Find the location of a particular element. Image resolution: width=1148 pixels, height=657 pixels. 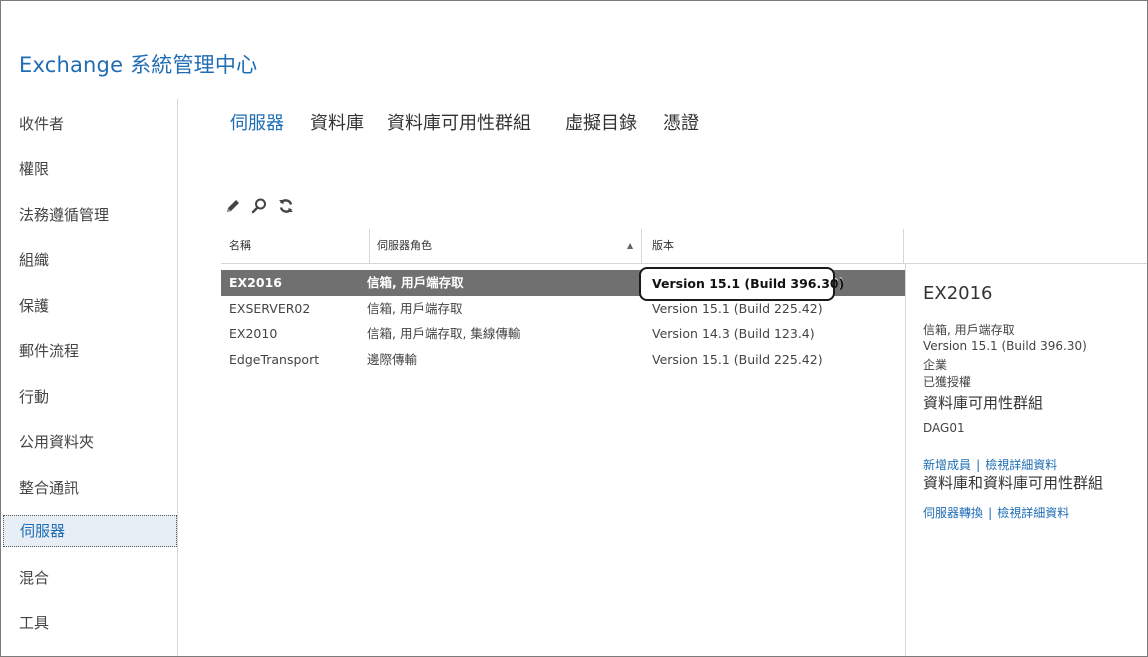

details-dag-name: DAG01 is located at coordinates (944, 428).